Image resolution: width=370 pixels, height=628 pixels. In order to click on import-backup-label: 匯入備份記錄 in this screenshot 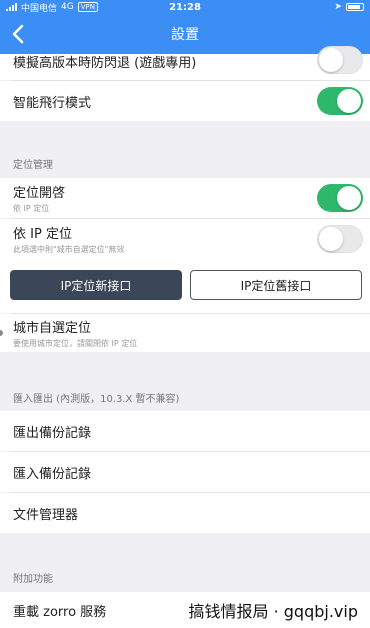, I will do `click(52, 474)`.